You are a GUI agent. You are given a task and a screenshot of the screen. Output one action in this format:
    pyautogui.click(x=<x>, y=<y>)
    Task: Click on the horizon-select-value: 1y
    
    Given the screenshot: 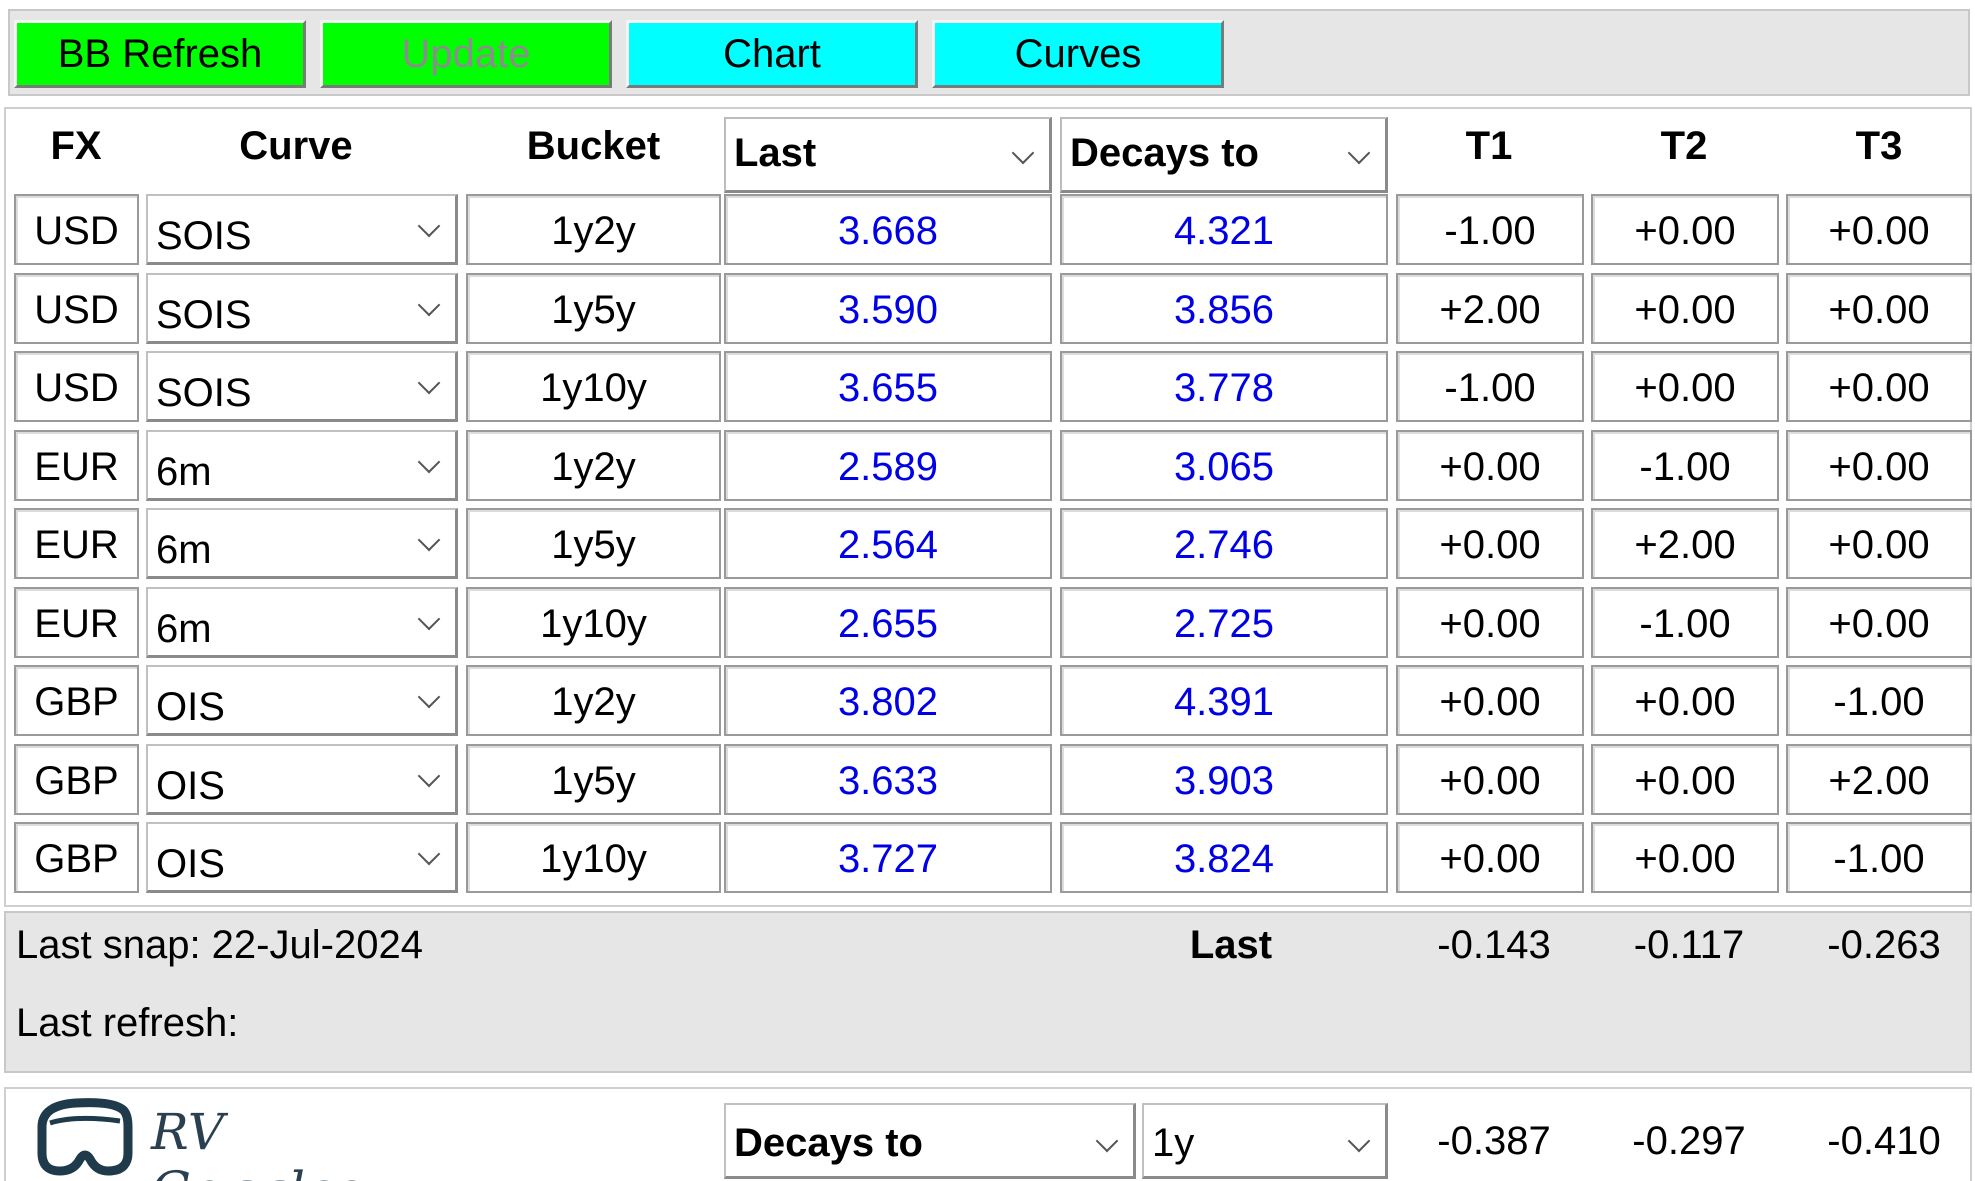 What is the action you would take?
    pyautogui.click(x=1173, y=1143)
    